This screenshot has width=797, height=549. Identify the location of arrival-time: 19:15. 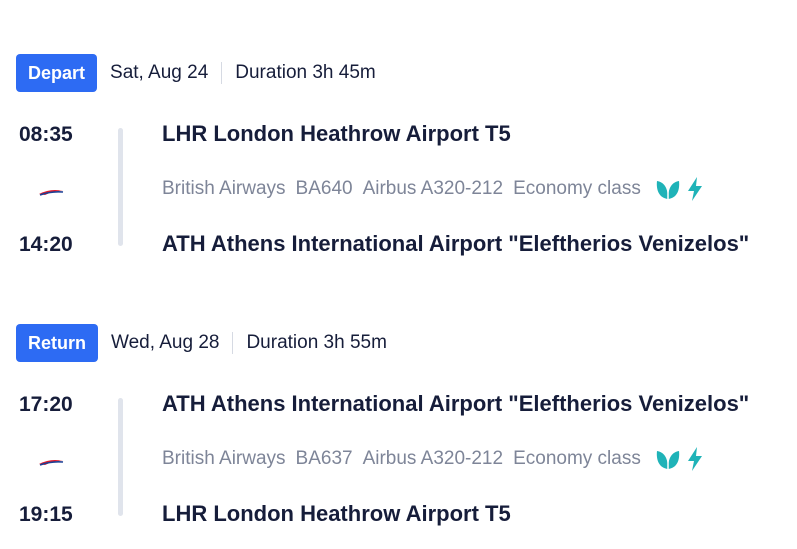
(46, 514).